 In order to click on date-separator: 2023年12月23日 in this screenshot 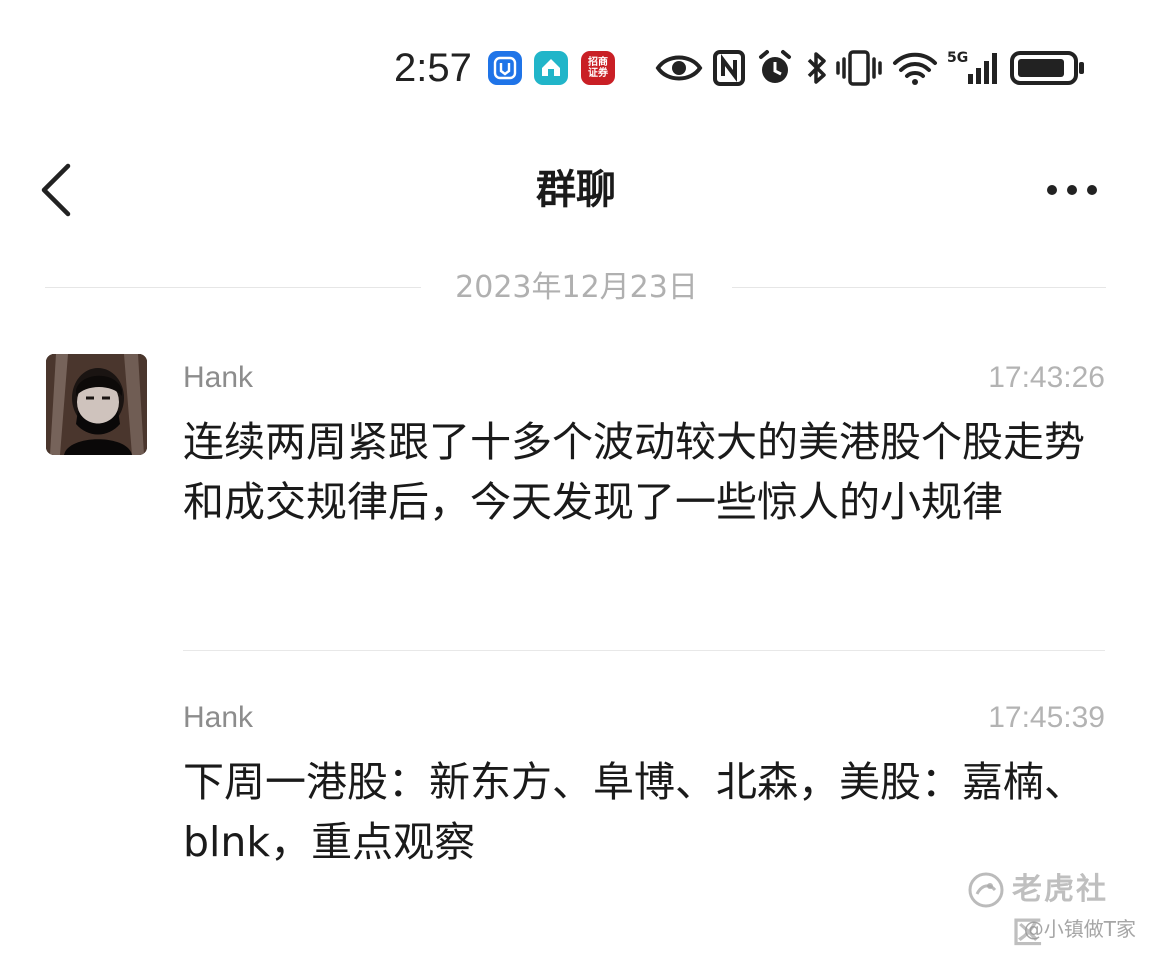, I will do `click(576, 288)`.